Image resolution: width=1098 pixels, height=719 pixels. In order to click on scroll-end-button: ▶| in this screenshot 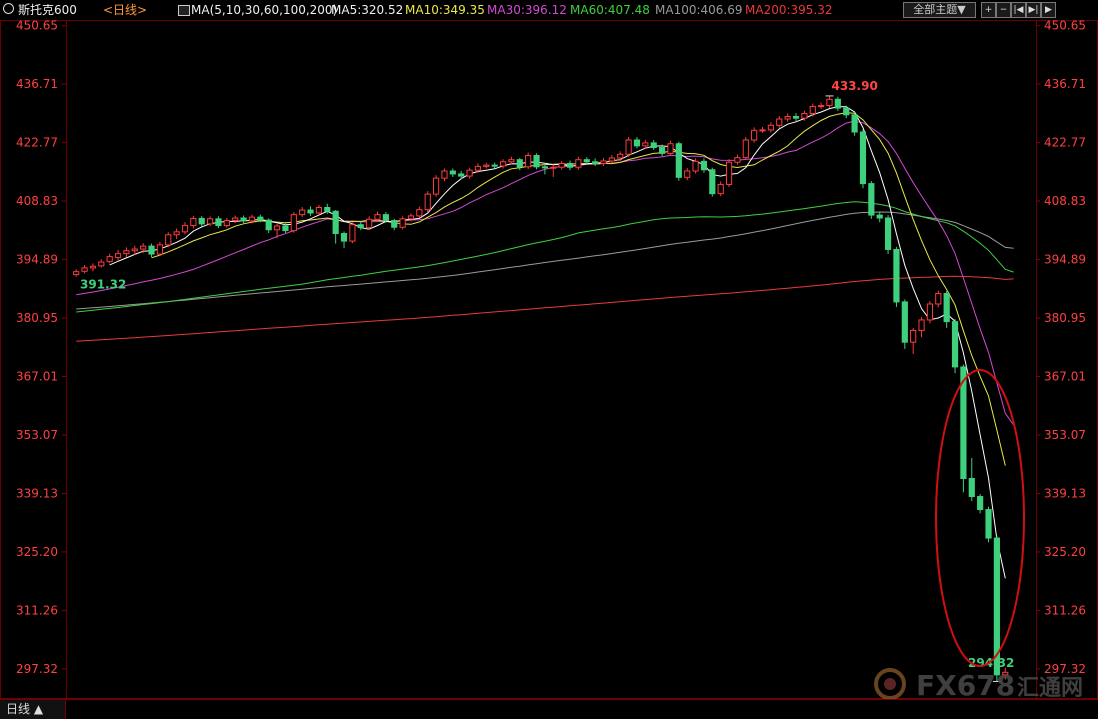, I will do `click(1033, 10)`.